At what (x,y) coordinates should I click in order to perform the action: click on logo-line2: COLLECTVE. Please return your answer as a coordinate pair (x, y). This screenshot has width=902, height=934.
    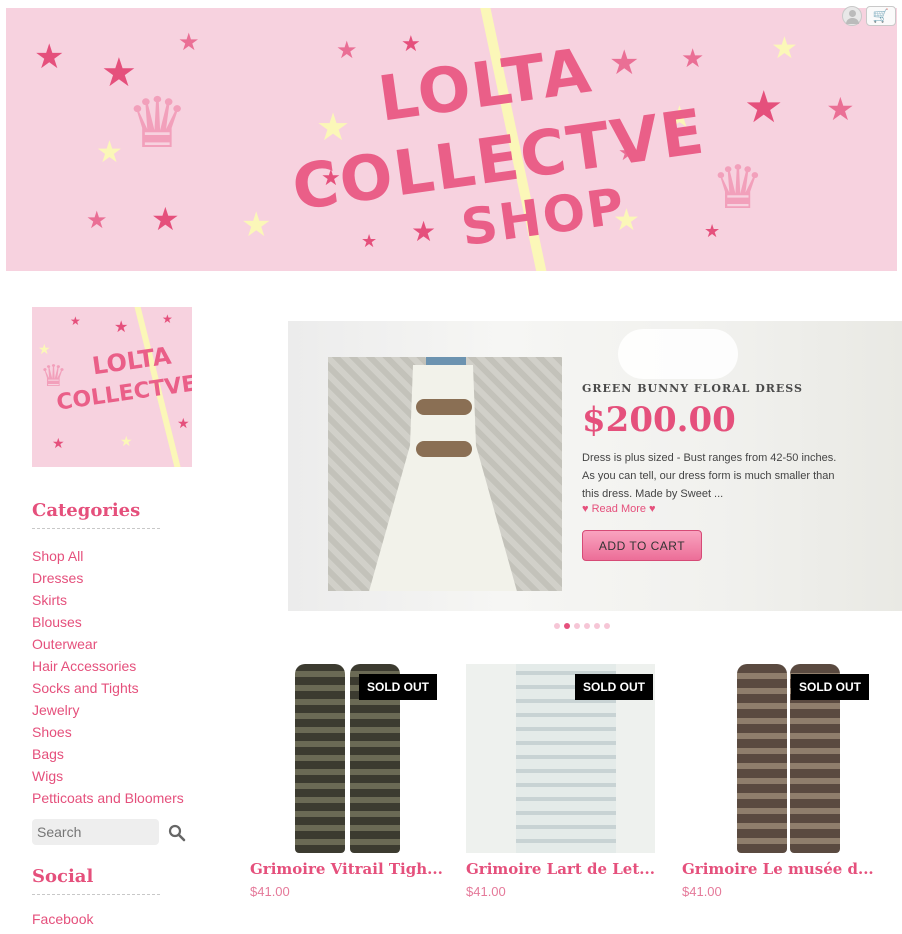
    Looking at the image, I should click on (123, 393).